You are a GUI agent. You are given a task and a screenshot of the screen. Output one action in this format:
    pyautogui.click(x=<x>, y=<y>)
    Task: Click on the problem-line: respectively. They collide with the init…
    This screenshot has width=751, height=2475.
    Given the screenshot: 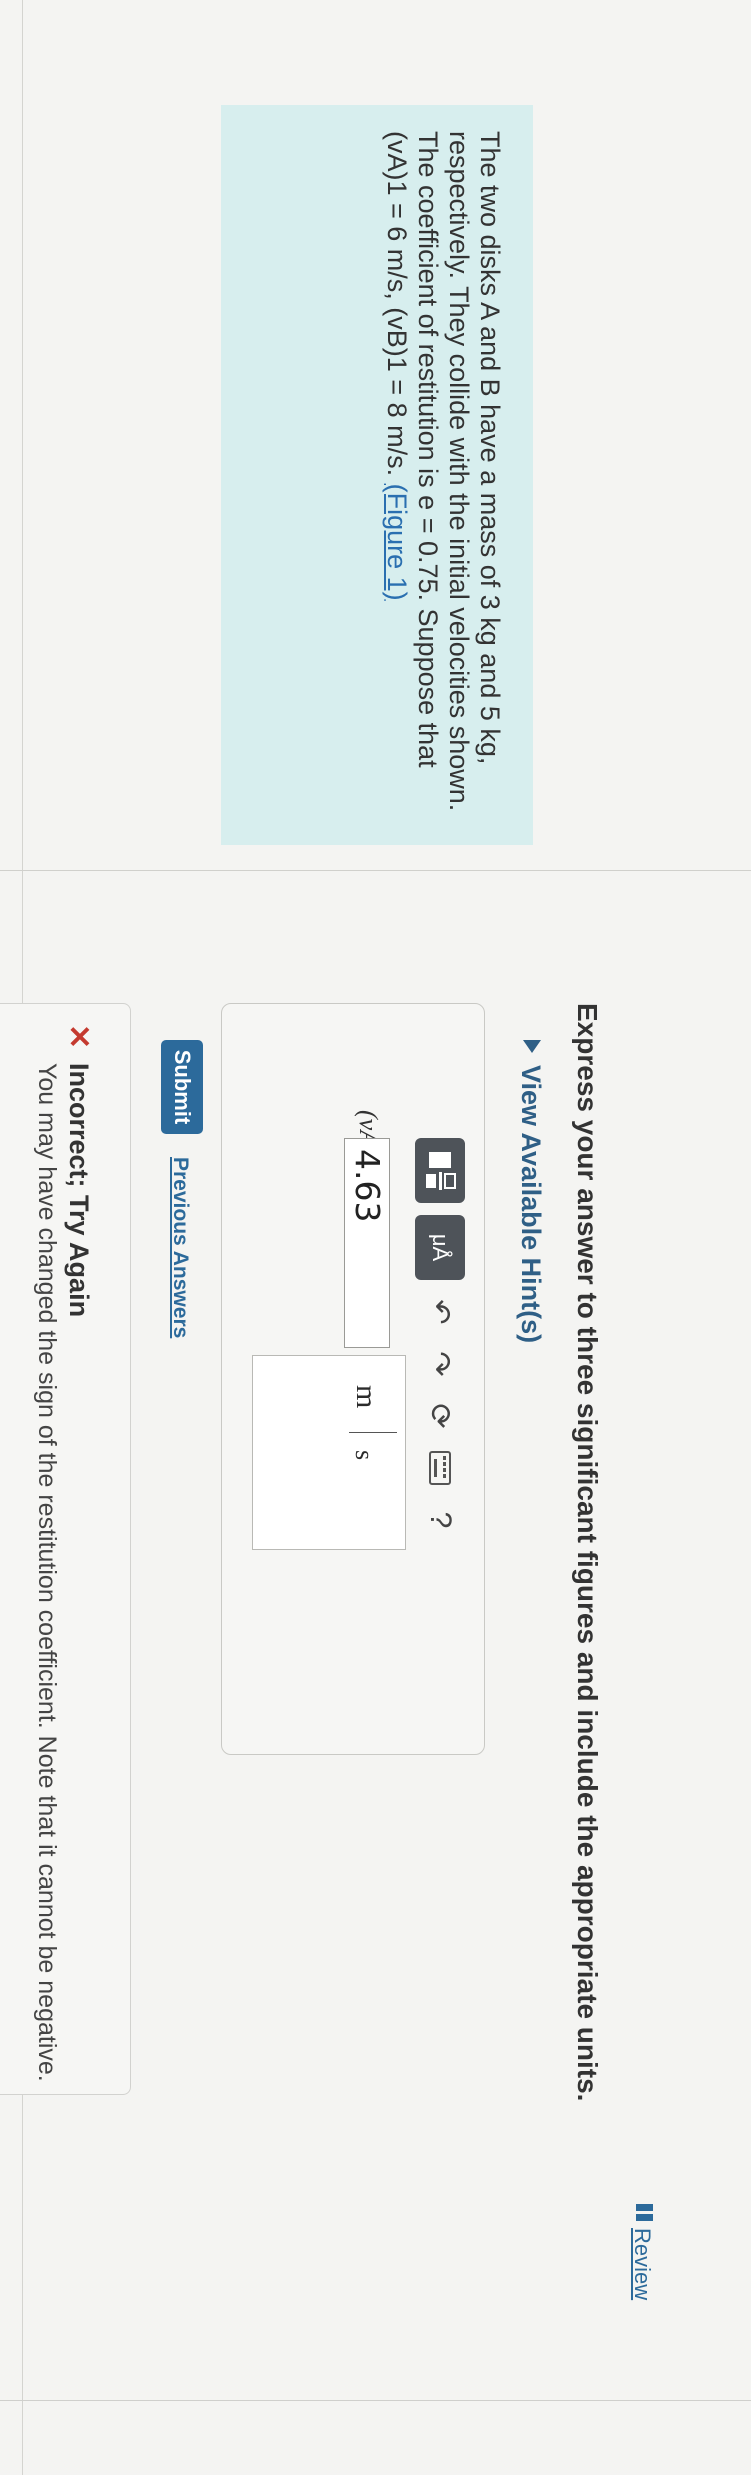 What is the action you would take?
    pyautogui.click(x=459, y=471)
    